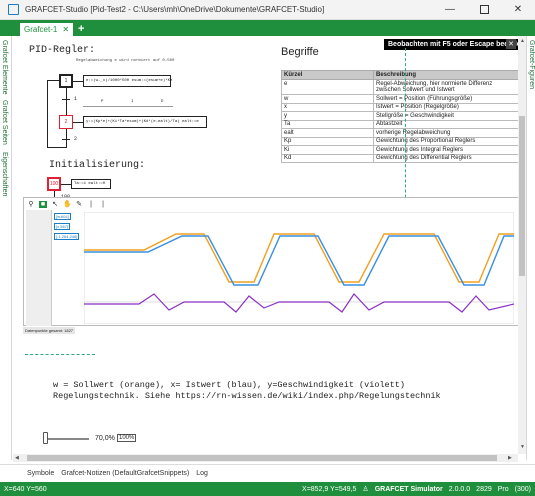  Describe the element at coordinates (162, 102) in the screenshot. I see `condition-label-d: D` at that location.